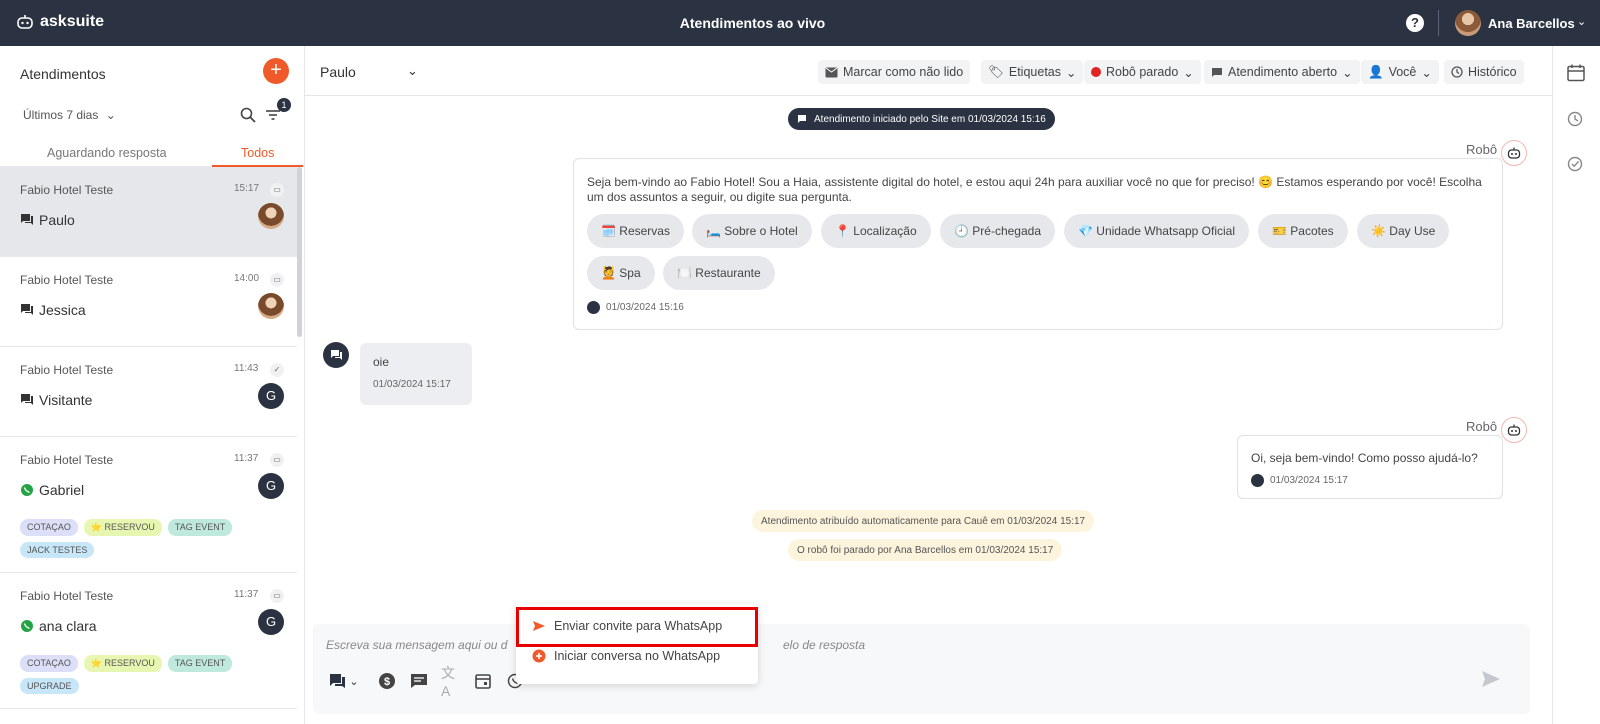  I want to click on tab-all: Todos, so click(257, 153).